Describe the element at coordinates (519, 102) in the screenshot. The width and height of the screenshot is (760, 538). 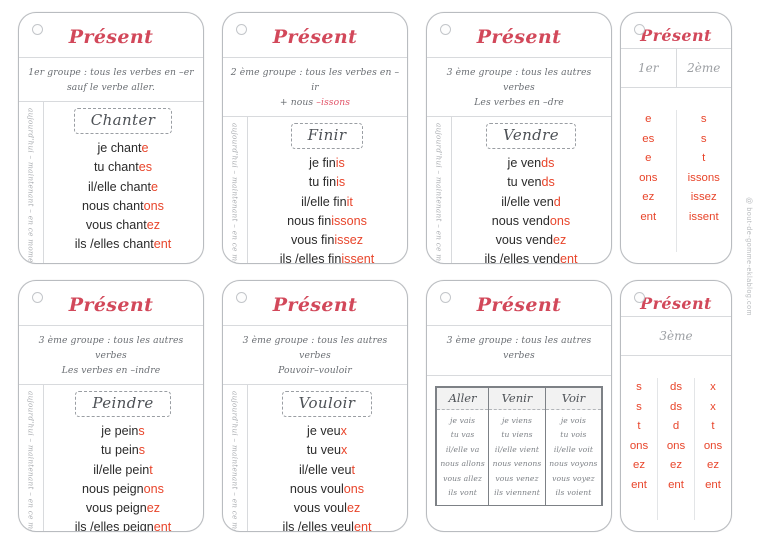
I see `subtitle-line-2: Les verbes en –dre` at that location.